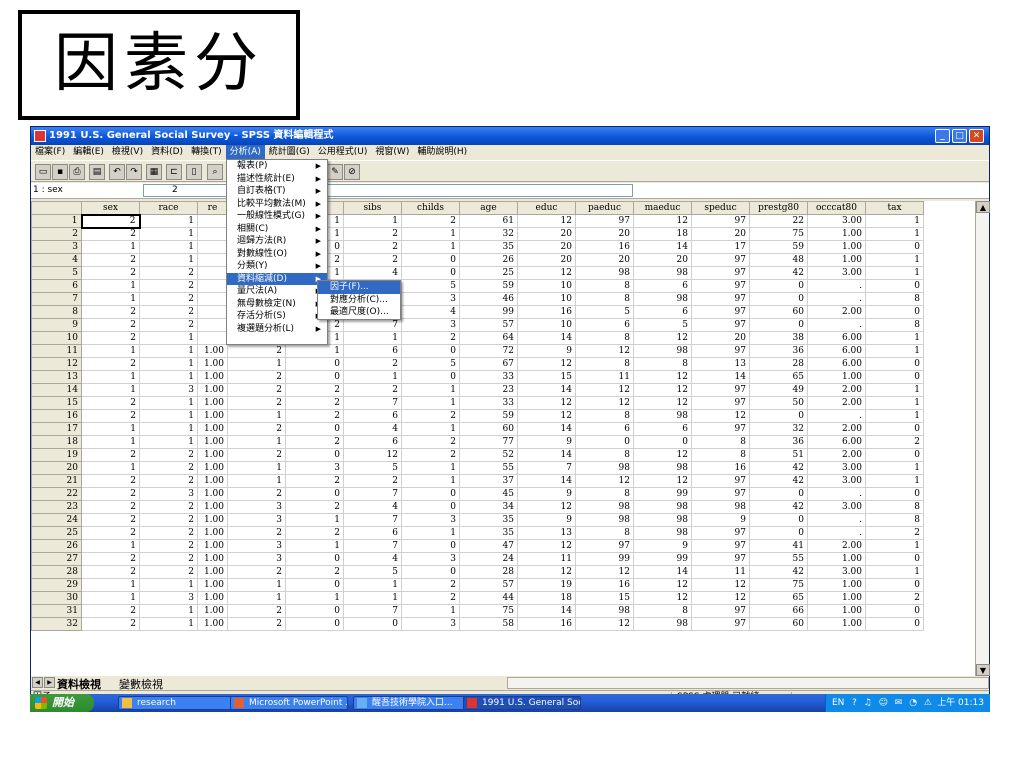 The height and width of the screenshot is (768, 1024). I want to click on data-cell: 59, so click(778, 247).